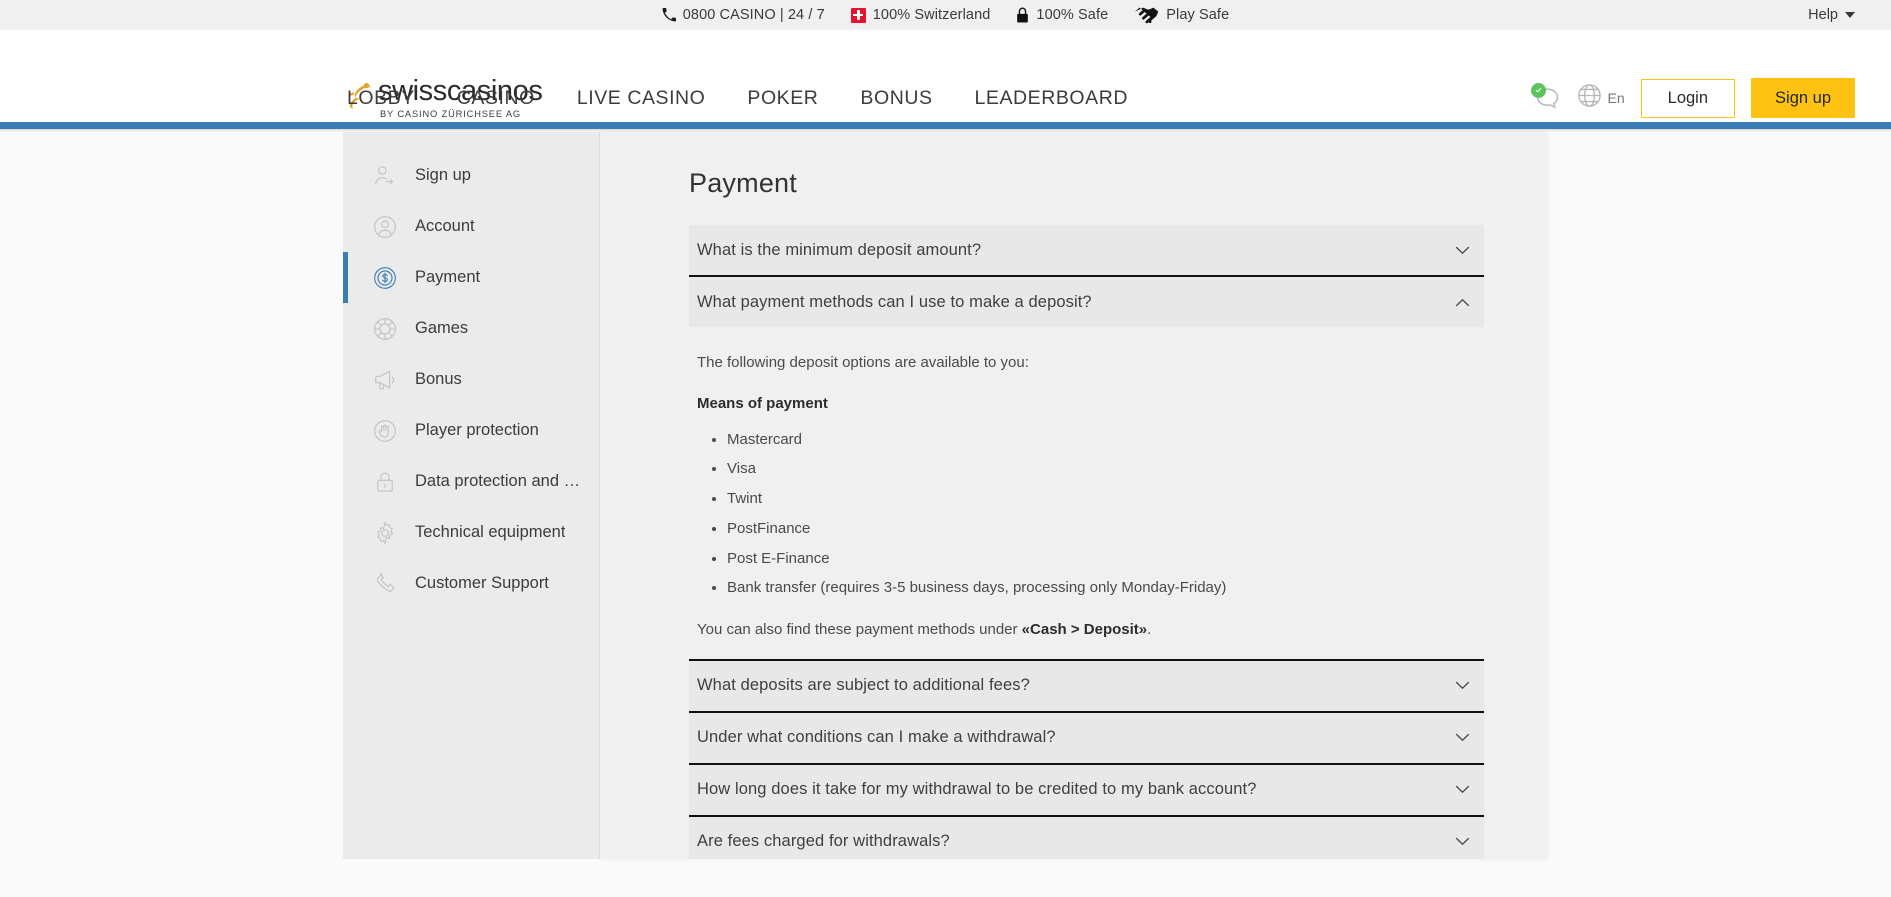 The image size is (1891, 897). I want to click on topbar-switzerland-label: 100% Switzerland, so click(931, 15).